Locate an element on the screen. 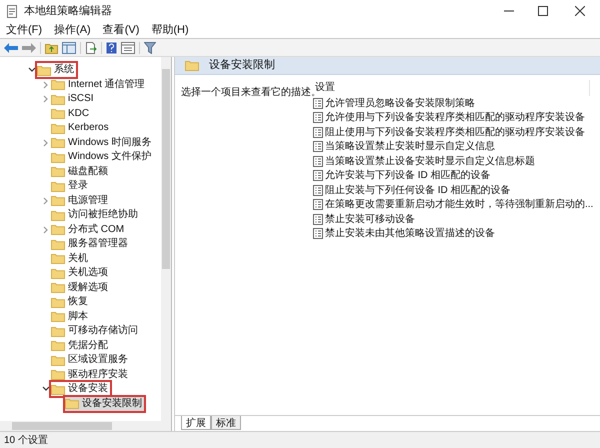  tree-item: KDC is located at coordinates (71, 113).